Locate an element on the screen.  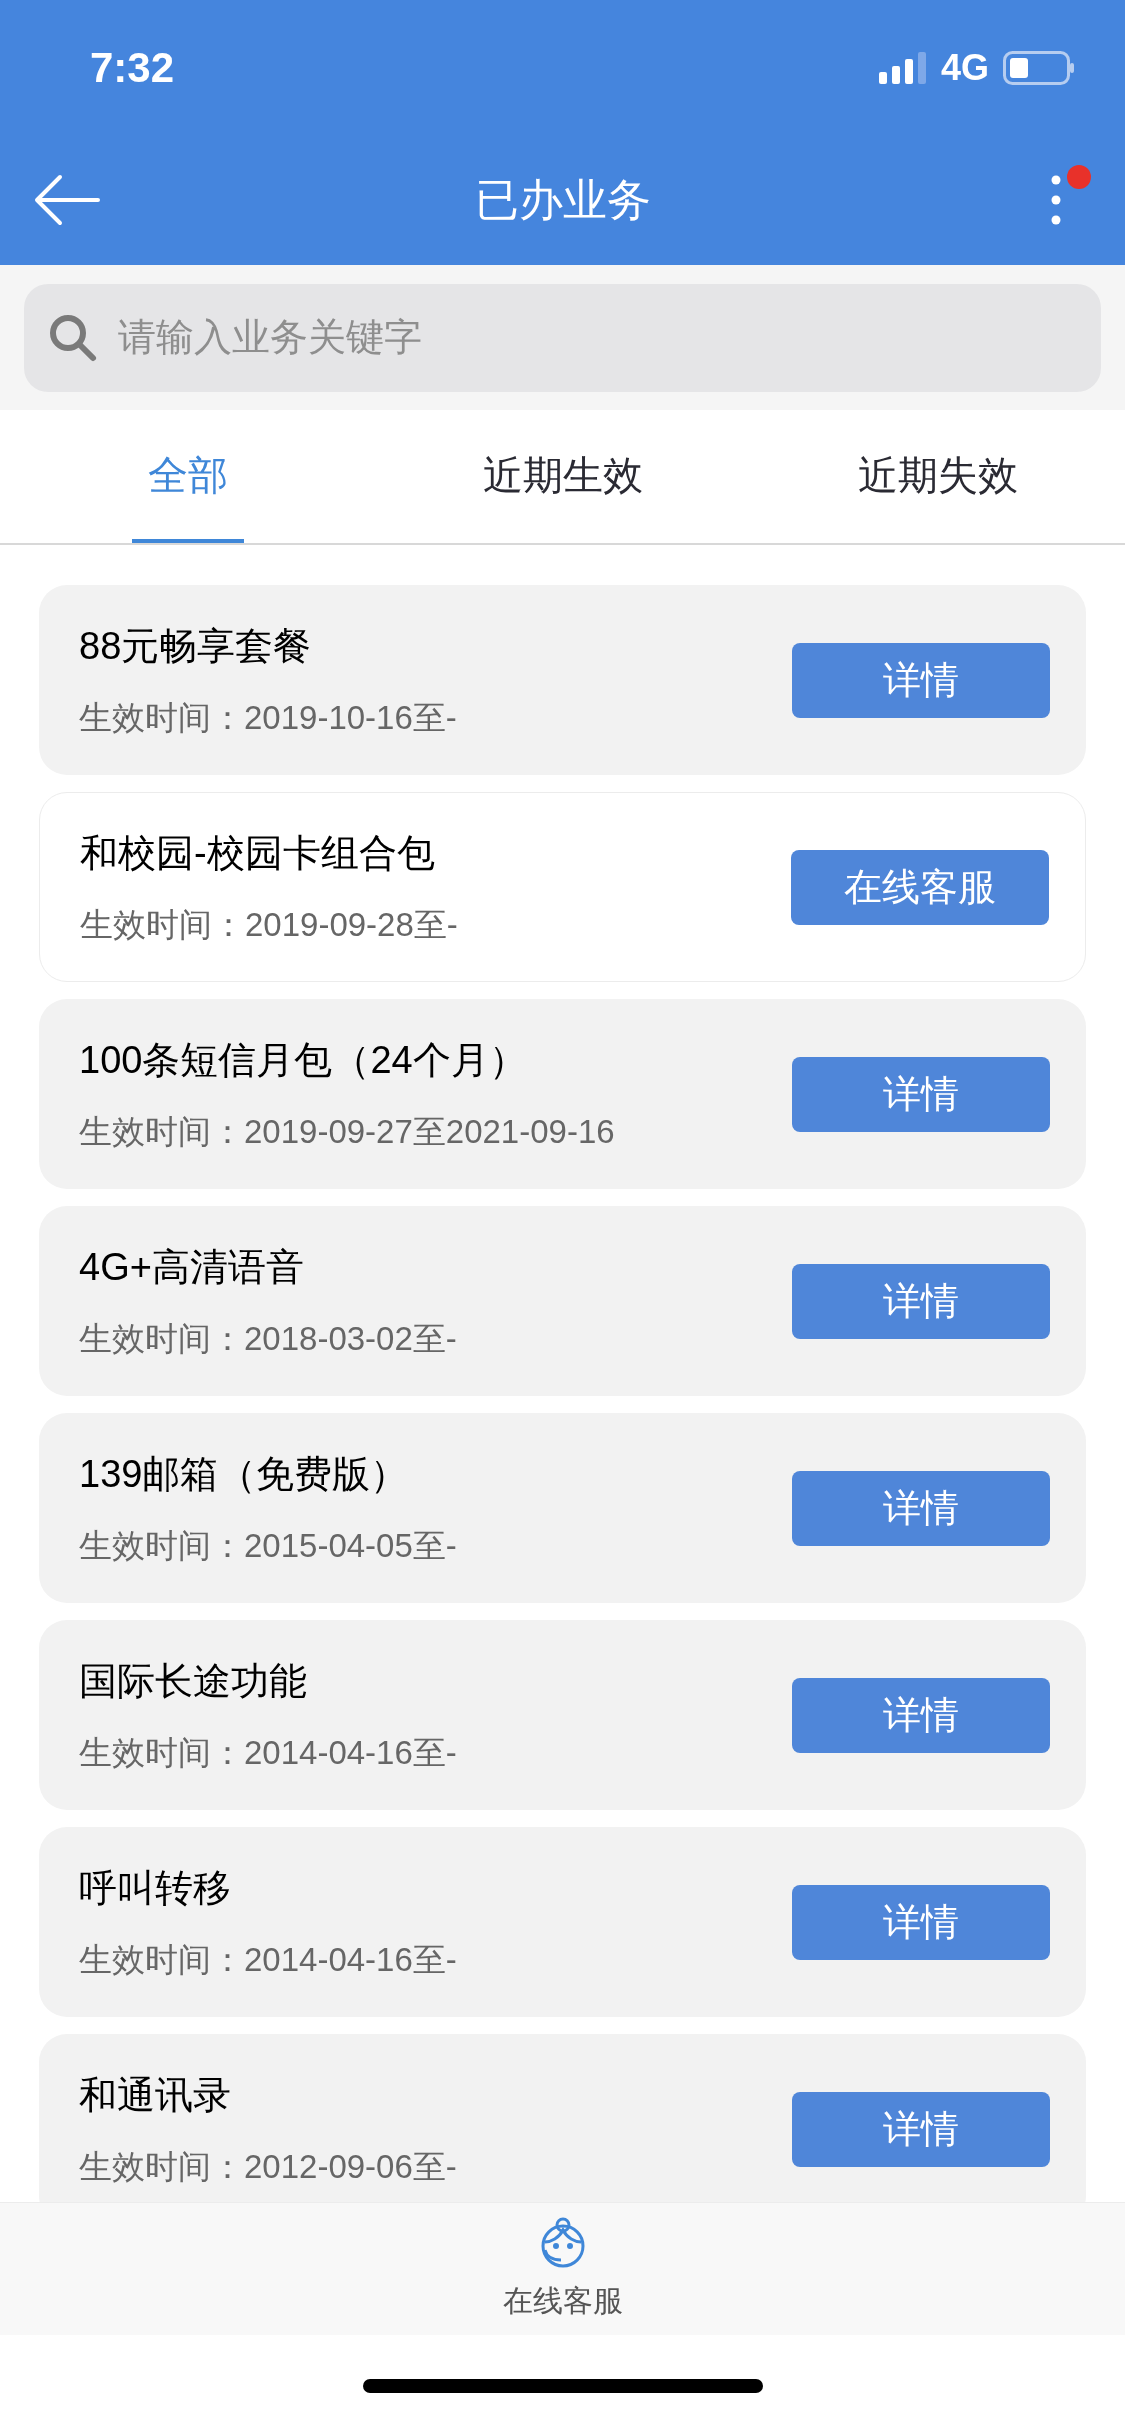
service-name: 国际长途功能 is located at coordinates (193, 1681).